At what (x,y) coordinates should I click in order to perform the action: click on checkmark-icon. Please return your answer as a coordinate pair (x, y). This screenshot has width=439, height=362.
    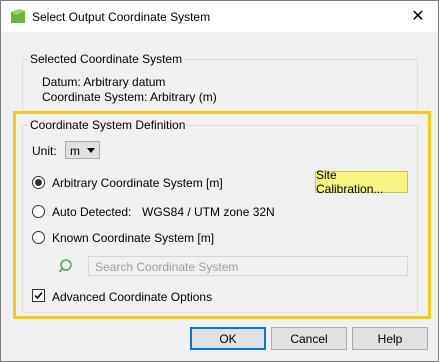
    Looking at the image, I should click on (38, 296).